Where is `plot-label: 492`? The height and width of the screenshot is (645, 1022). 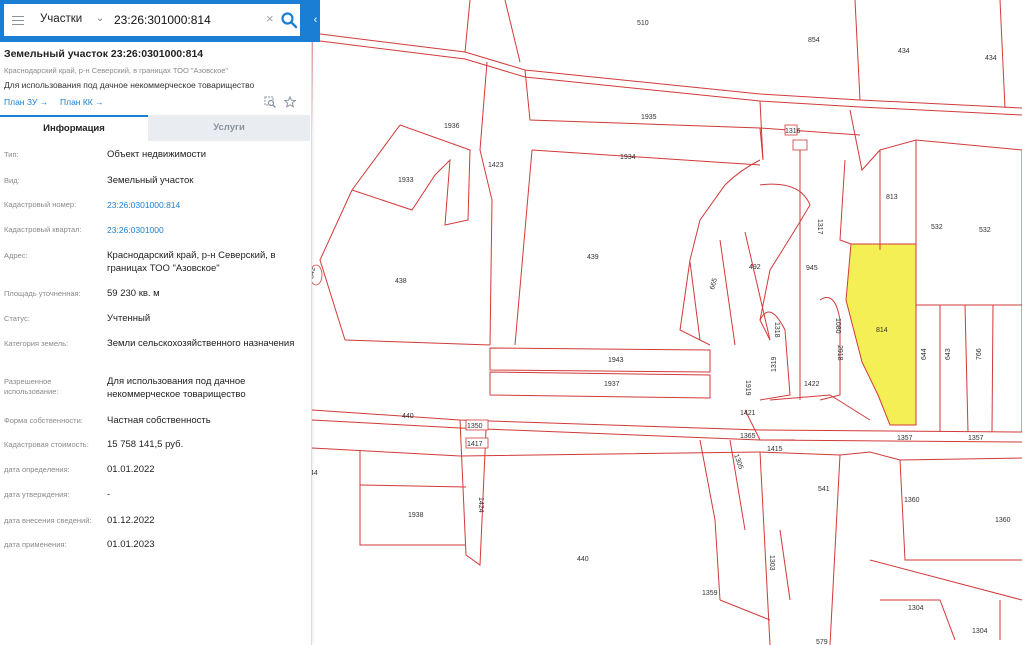 plot-label: 492 is located at coordinates (755, 267).